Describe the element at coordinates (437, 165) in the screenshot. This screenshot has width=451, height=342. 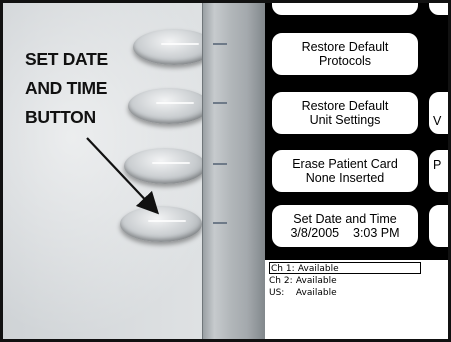
I see `side-button-label: P` at that location.